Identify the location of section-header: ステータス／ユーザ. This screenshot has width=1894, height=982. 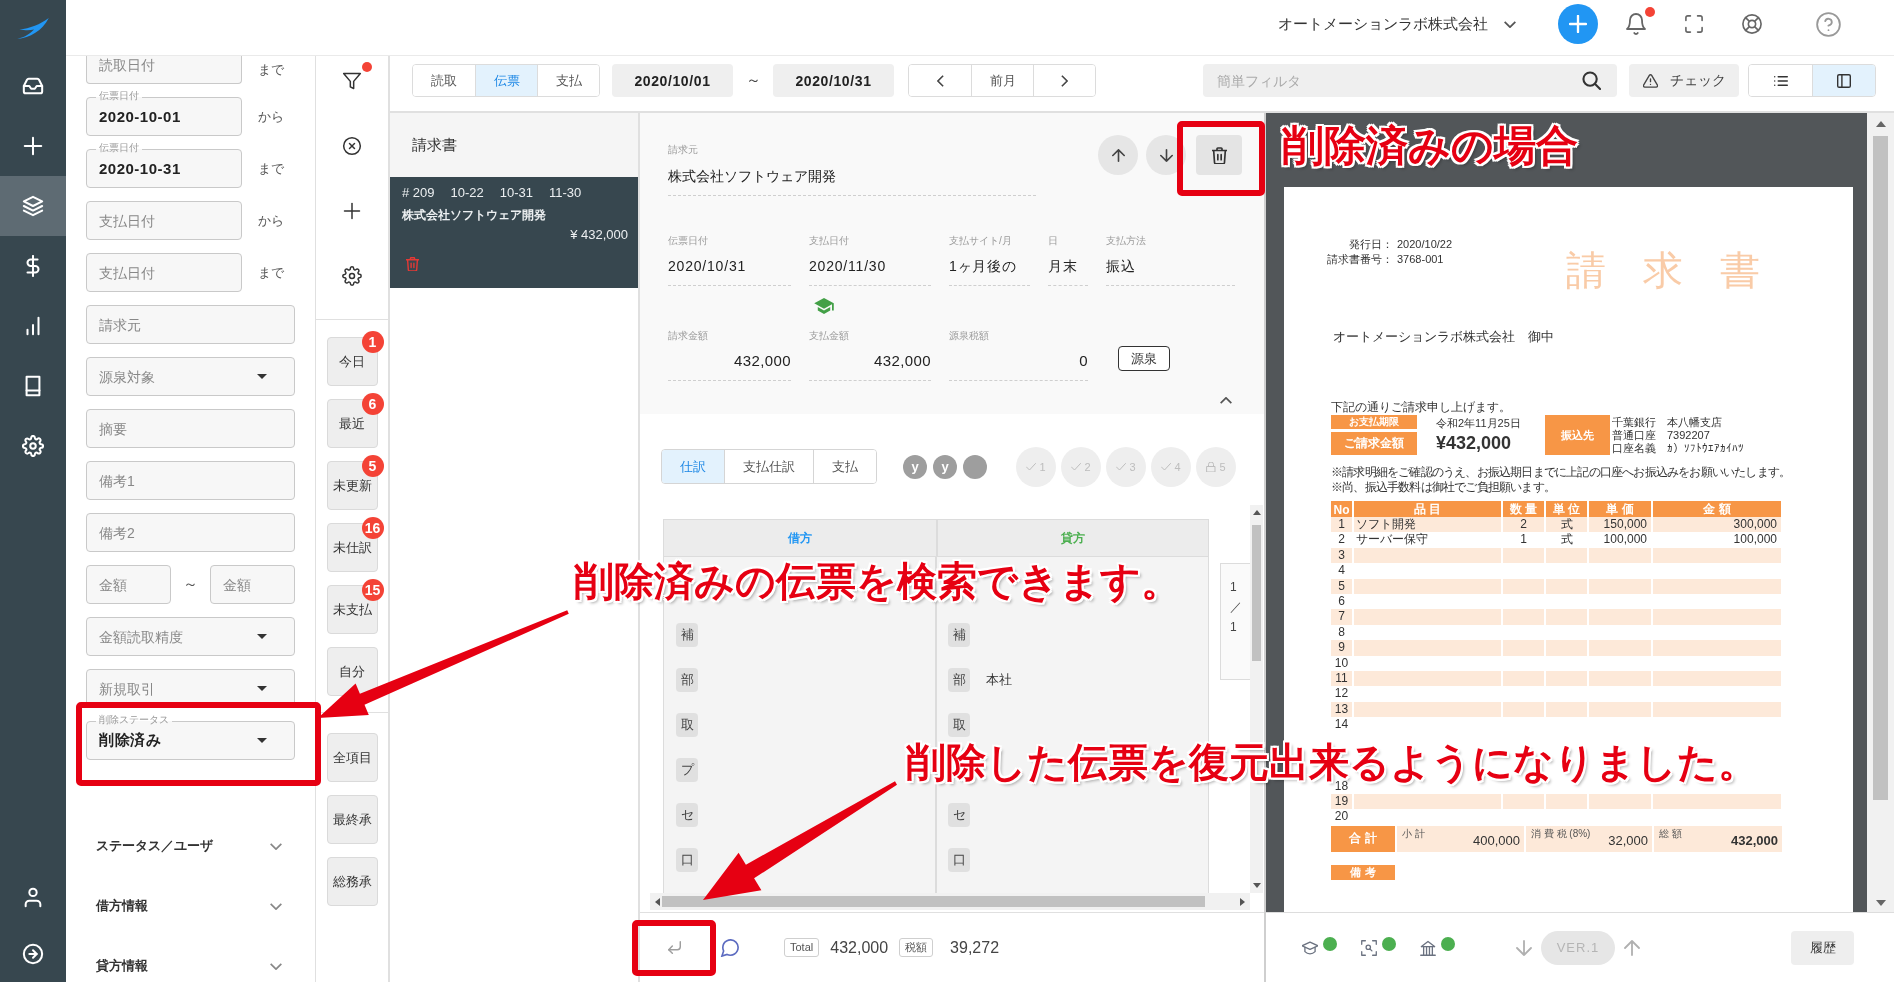
(188, 846).